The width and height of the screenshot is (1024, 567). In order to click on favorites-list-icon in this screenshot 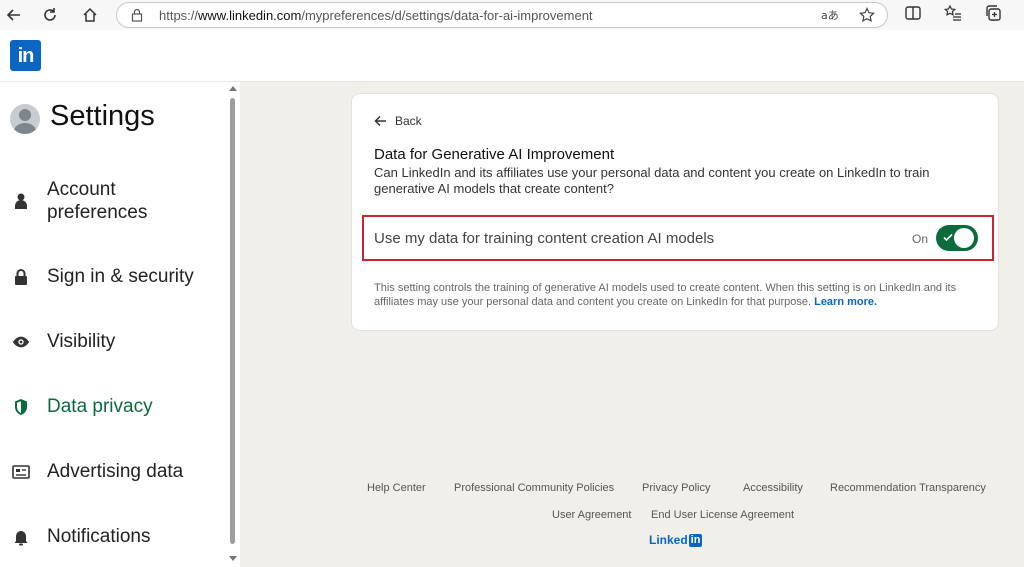, I will do `click(952, 15)`.